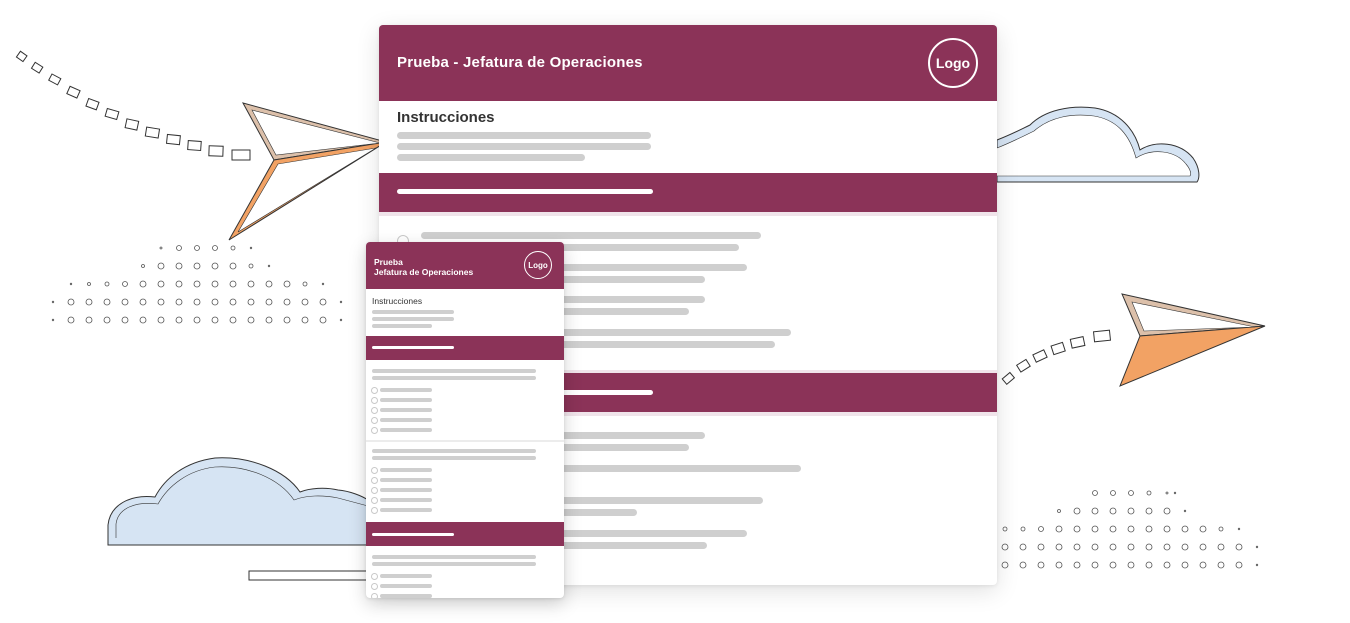  I want to click on question-divider, so click(465, 441).